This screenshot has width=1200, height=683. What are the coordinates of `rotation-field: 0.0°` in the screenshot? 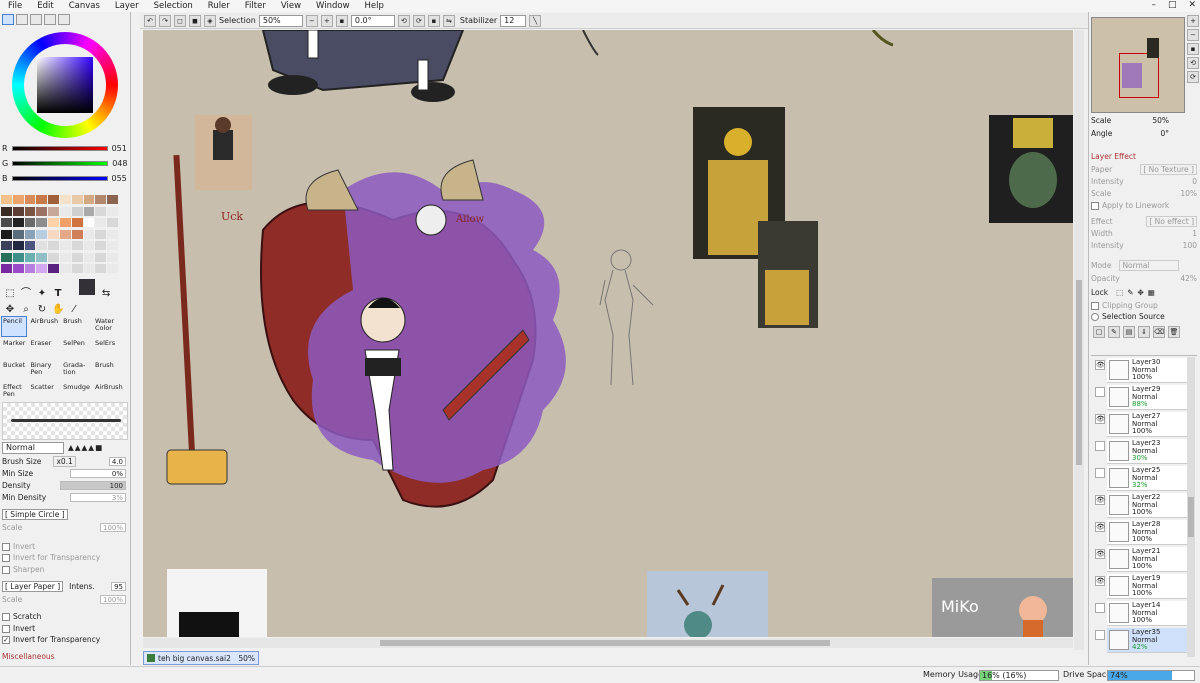 It's located at (372, 20).